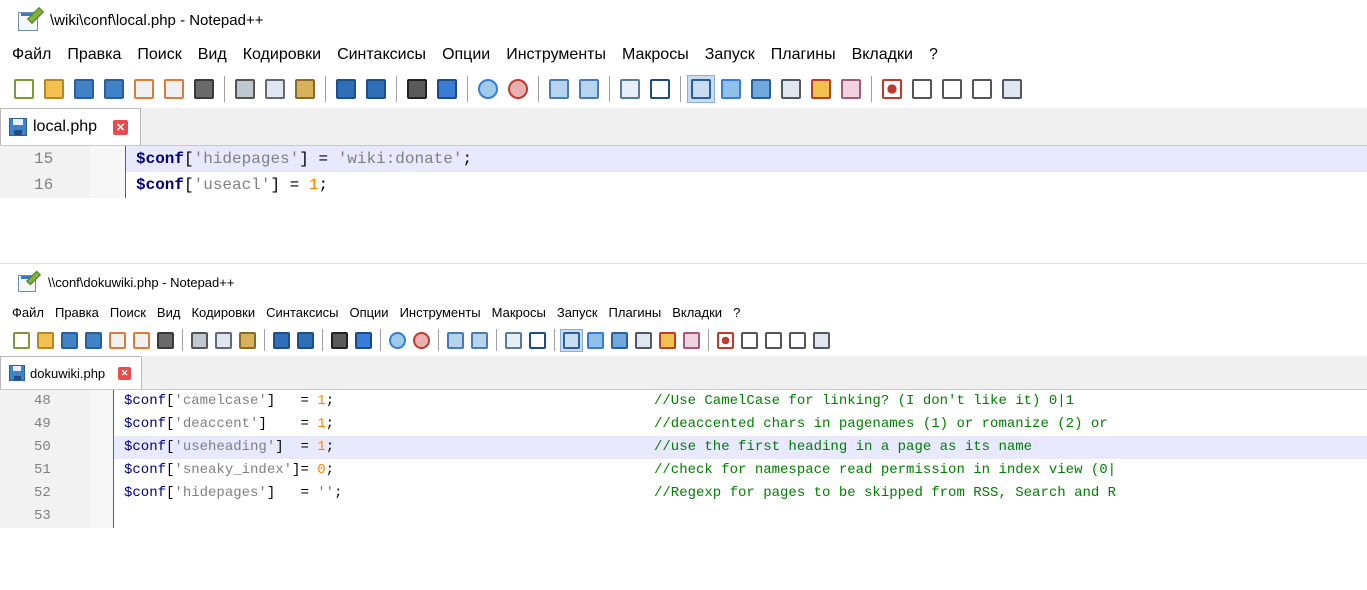 Image resolution: width=1367 pixels, height=590 pixels. I want to click on code-line: 15 $conf['hidepages'] = 'wiki:donate';, so click(683, 159).